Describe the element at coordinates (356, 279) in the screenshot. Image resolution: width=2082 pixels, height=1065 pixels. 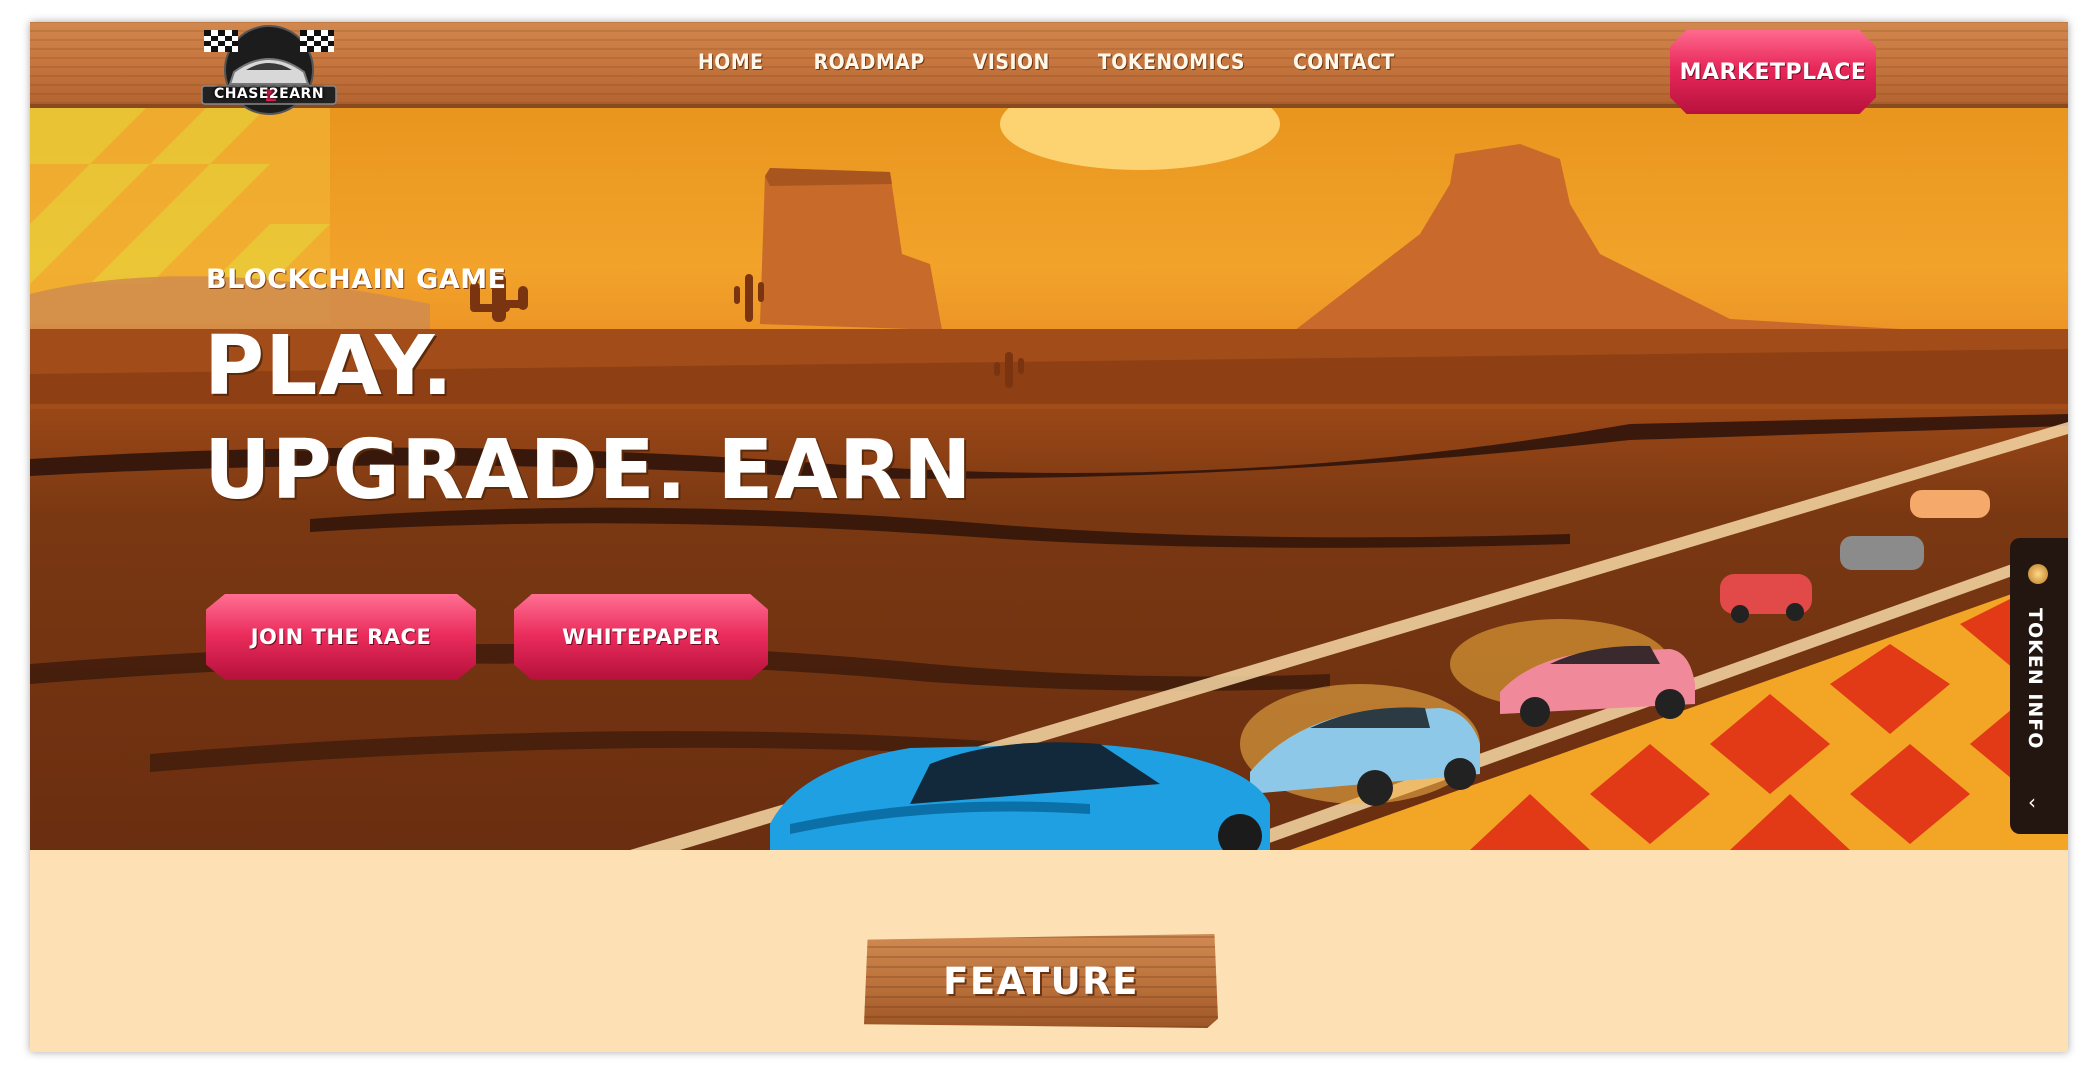
I see `hero-subtitle: BLOCKCHAIN GAME` at that location.